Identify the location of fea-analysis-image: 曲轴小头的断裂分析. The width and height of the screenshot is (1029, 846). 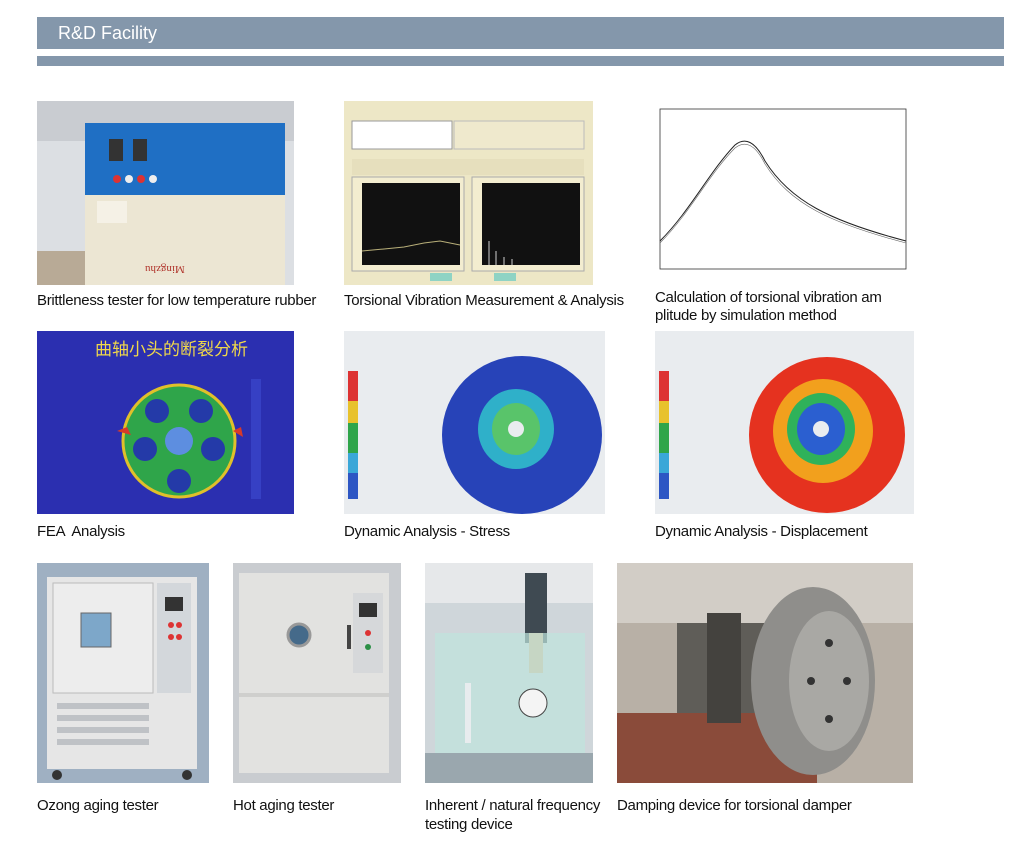
(165, 422).